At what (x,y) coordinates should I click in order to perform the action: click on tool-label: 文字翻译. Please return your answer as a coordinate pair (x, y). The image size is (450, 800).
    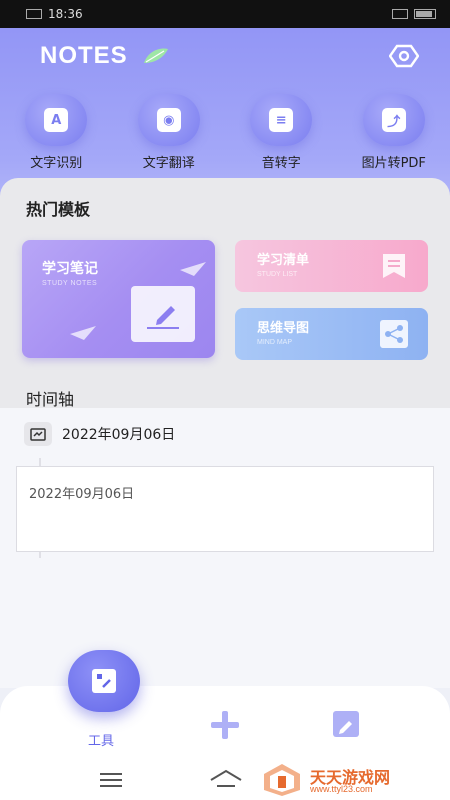
    Looking at the image, I should click on (168, 163).